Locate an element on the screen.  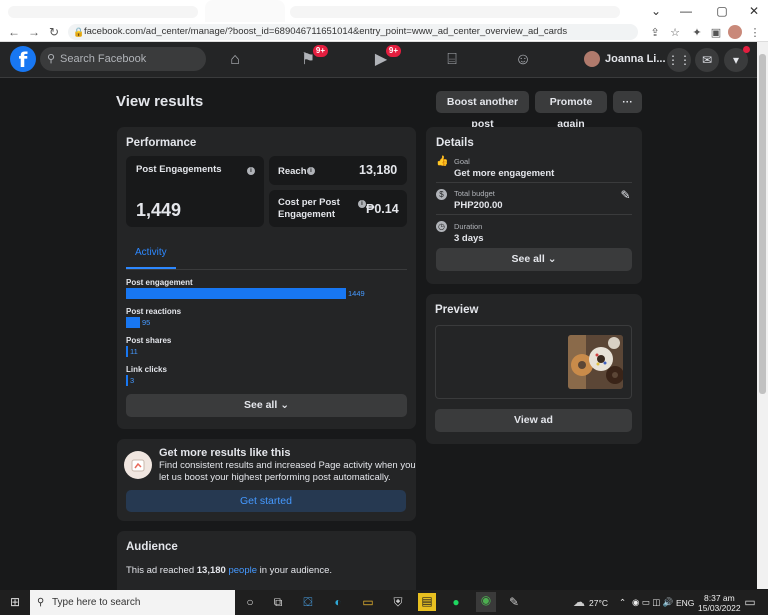
messenger-icon: ✉ is located at coordinates (707, 60).